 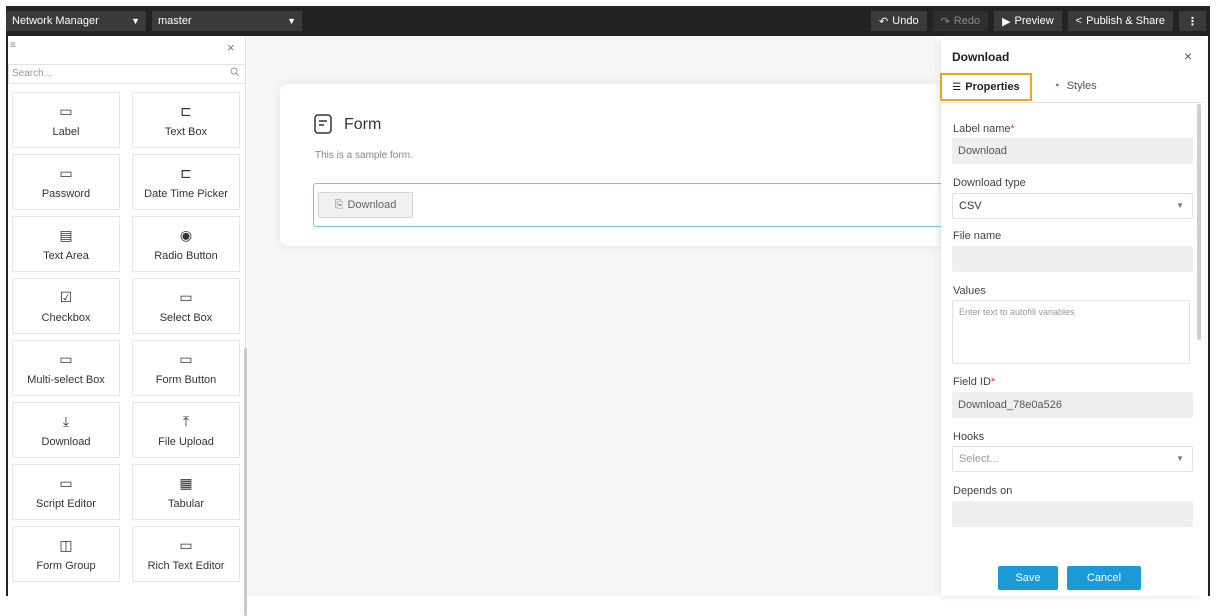 What do you see at coordinates (186, 235) in the screenshot?
I see `radio-icon: ◉` at bounding box center [186, 235].